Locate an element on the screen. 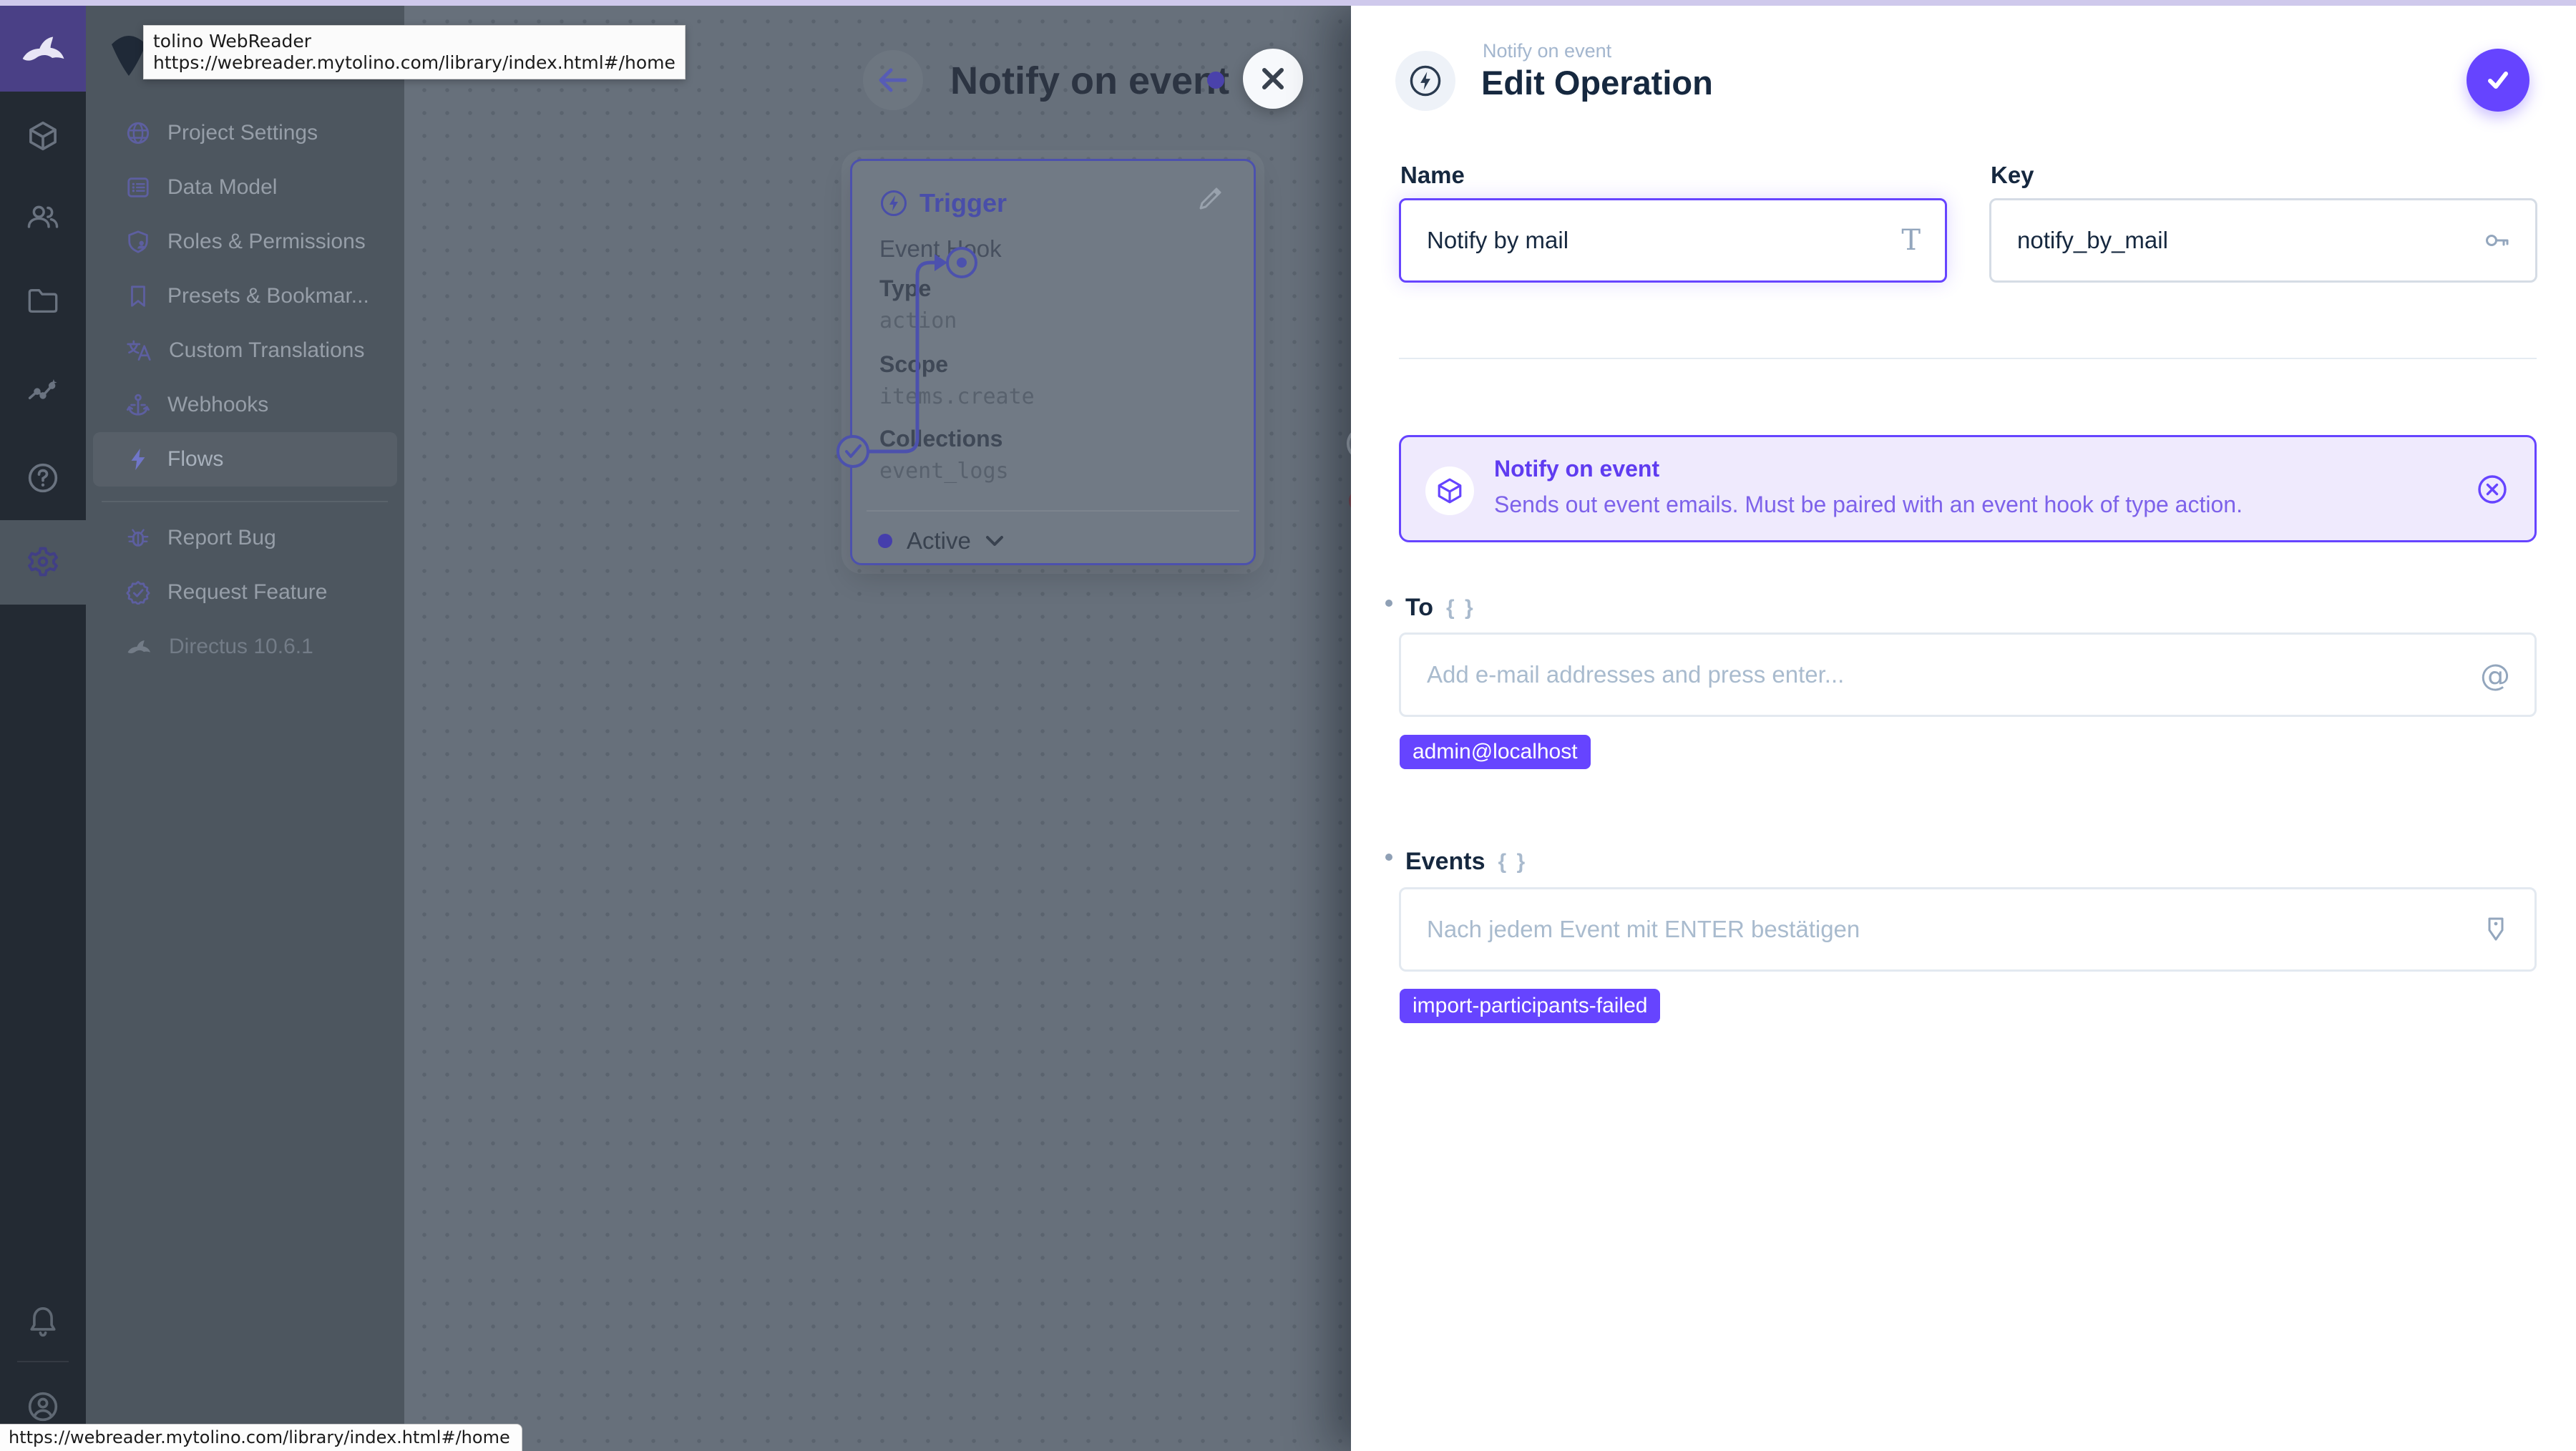 The height and width of the screenshot is (1451, 2576). nav-item-label: Custom Translations is located at coordinates (267, 350).